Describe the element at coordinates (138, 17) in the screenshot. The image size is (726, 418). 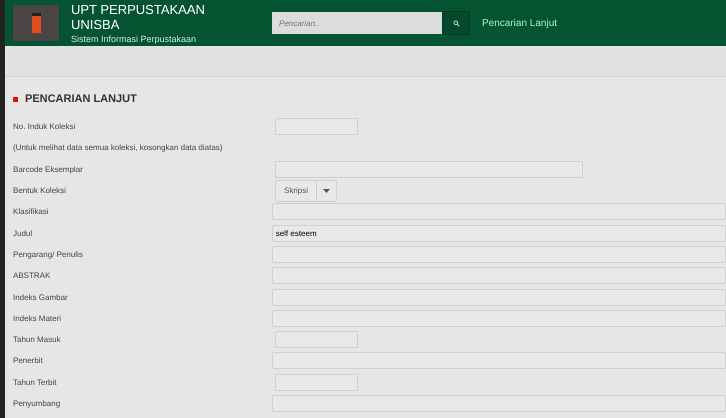
I see `site-title: UPT PERPUSTAKAAN UNISBA` at that location.